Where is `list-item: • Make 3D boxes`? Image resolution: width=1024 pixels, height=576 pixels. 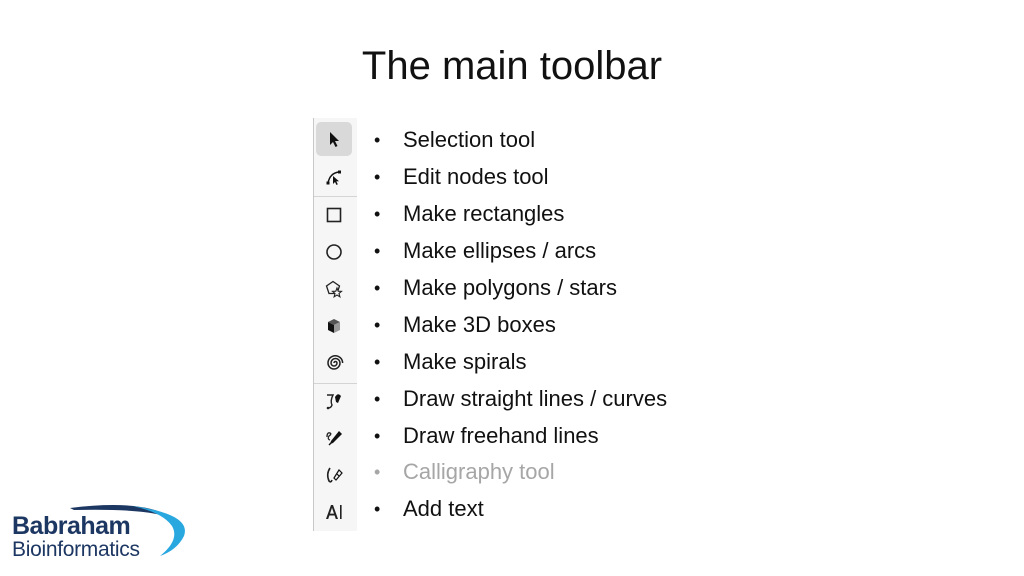
list-item: • Make 3D boxes is located at coordinates (520, 324).